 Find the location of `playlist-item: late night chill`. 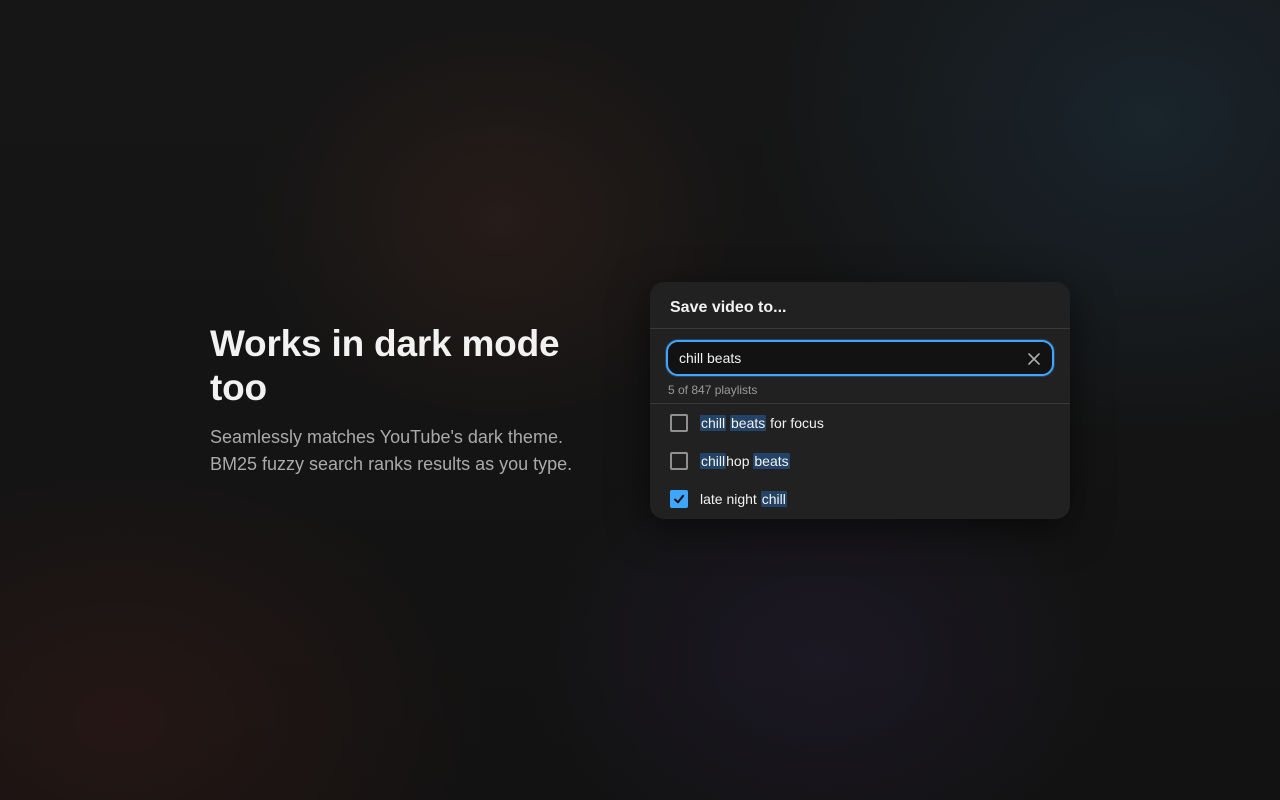

playlist-item: late night chill is located at coordinates (860, 499).